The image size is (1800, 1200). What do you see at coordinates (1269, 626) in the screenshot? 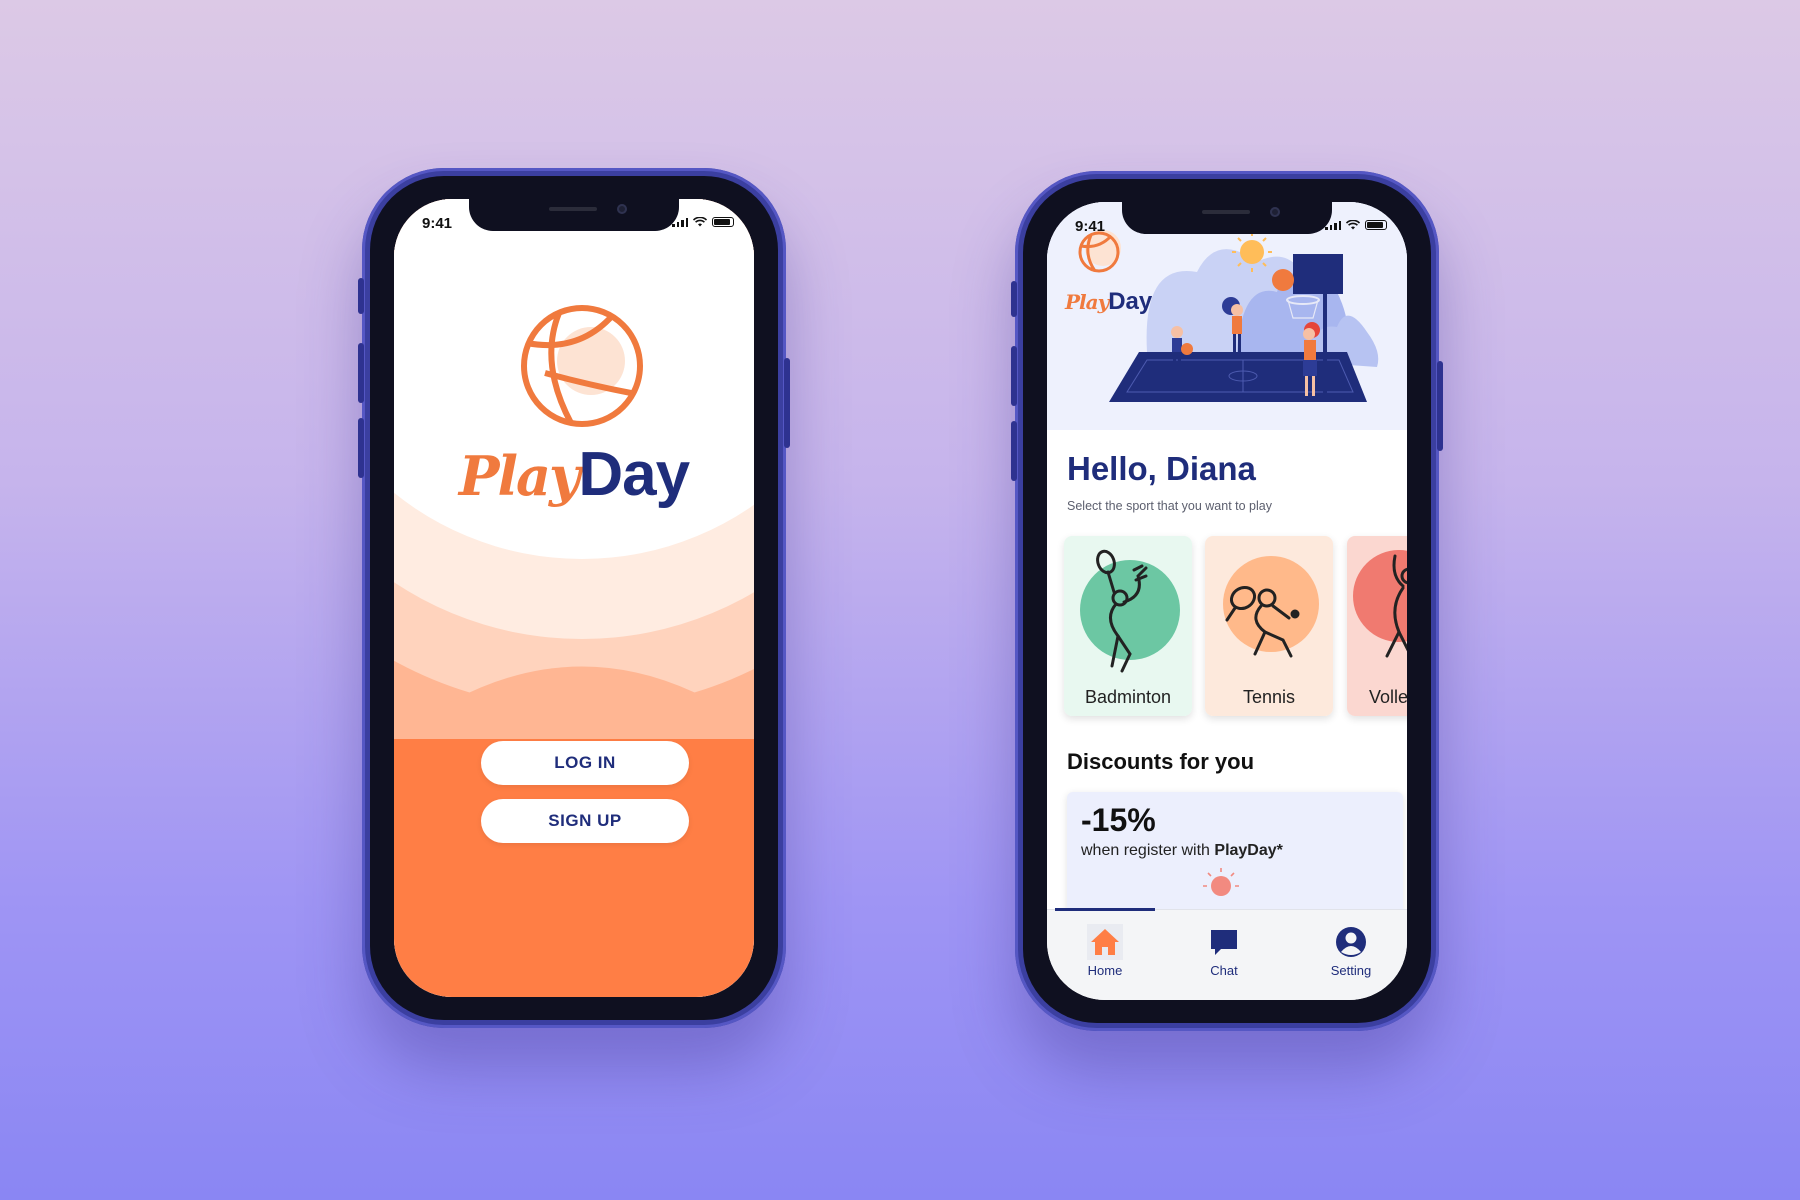
I see `sport-card-tennis: Tennis` at bounding box center [1269, 626].